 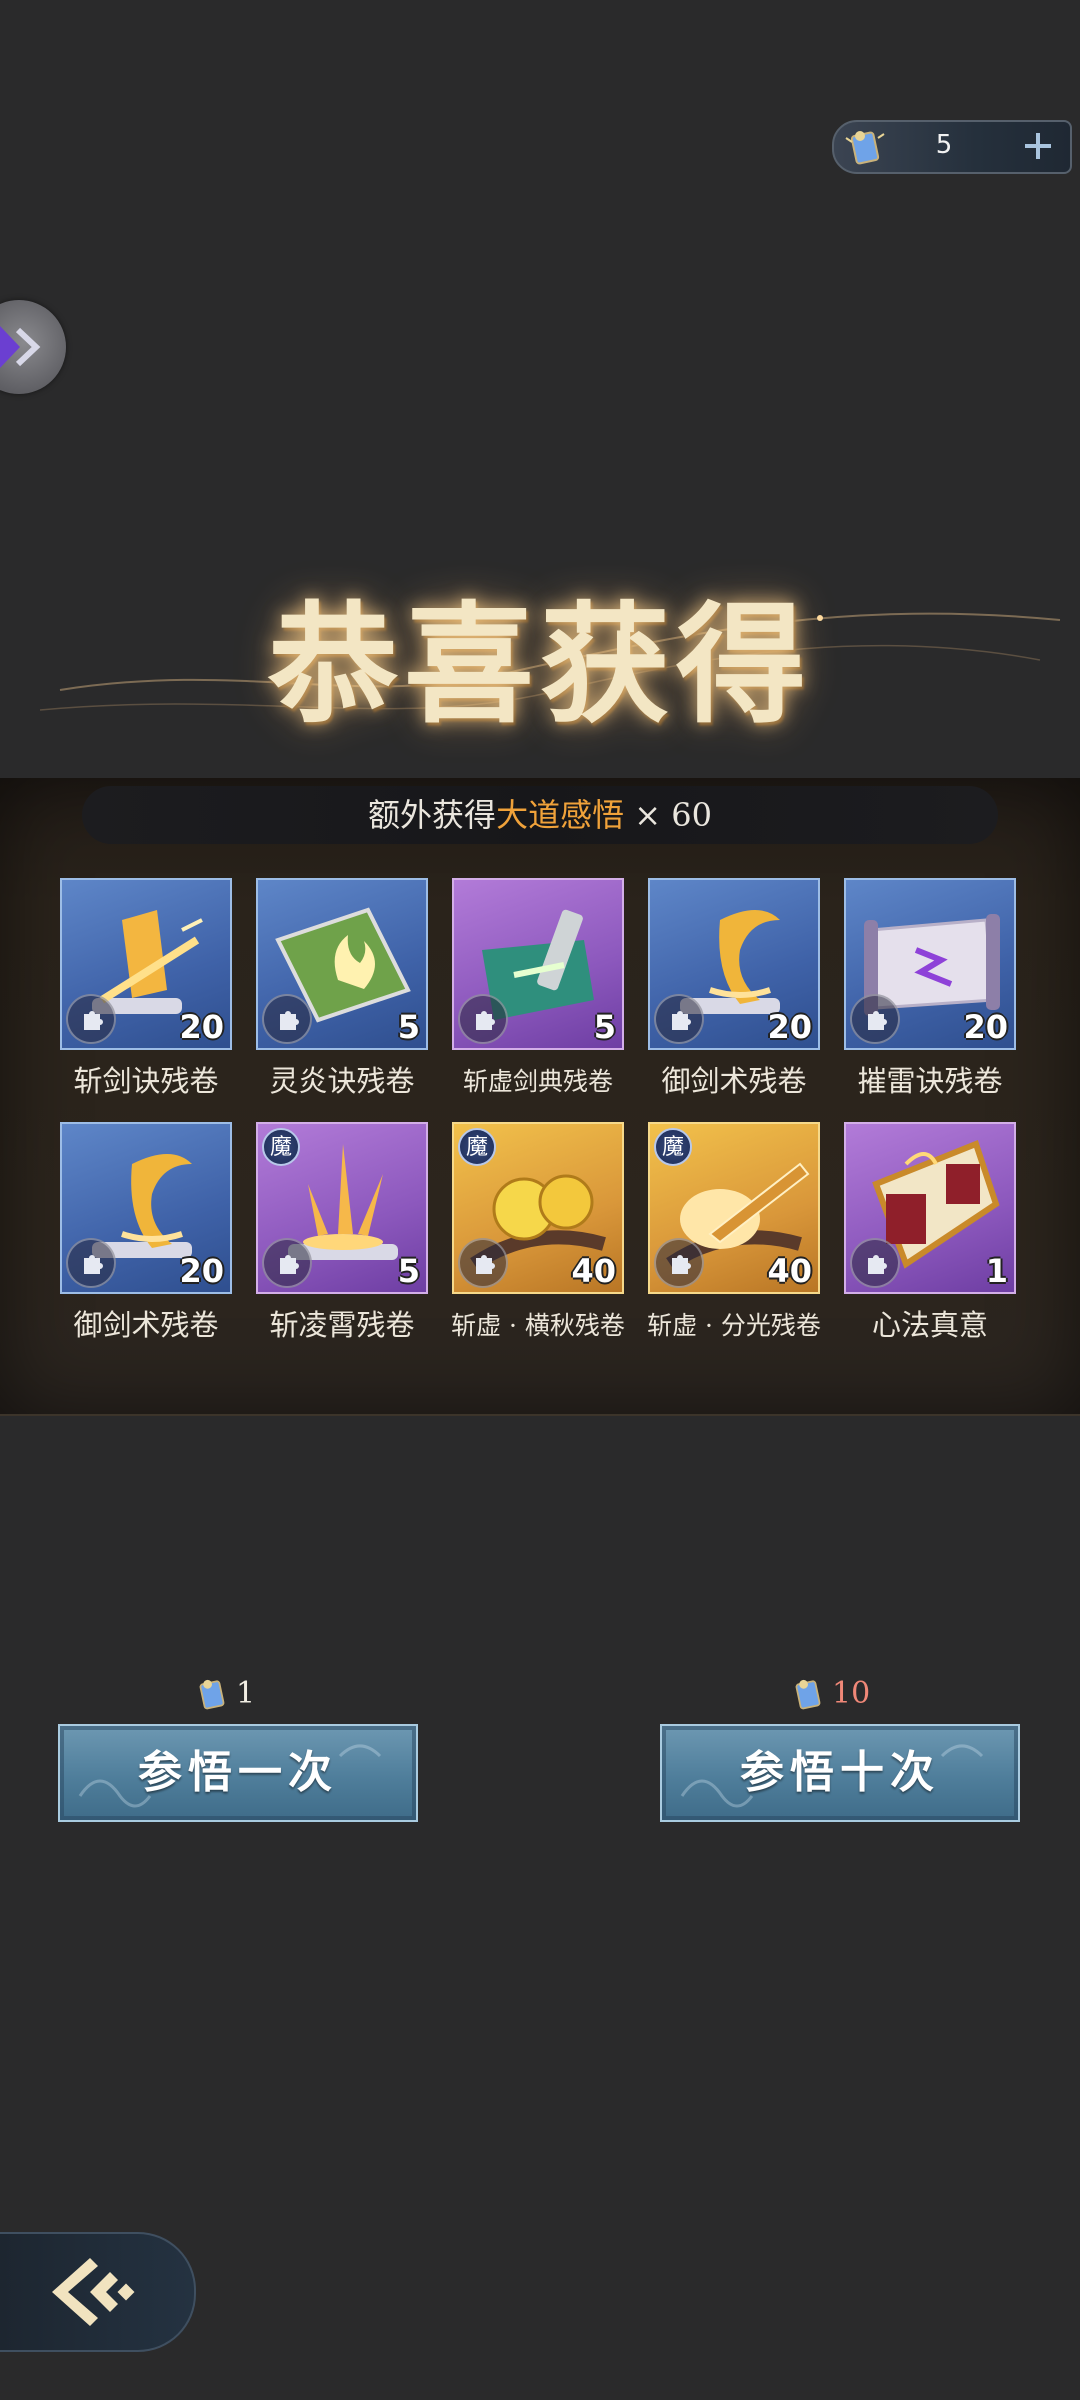 I want to click on reward-name: 心法真意, so click(x=929, y=1325).